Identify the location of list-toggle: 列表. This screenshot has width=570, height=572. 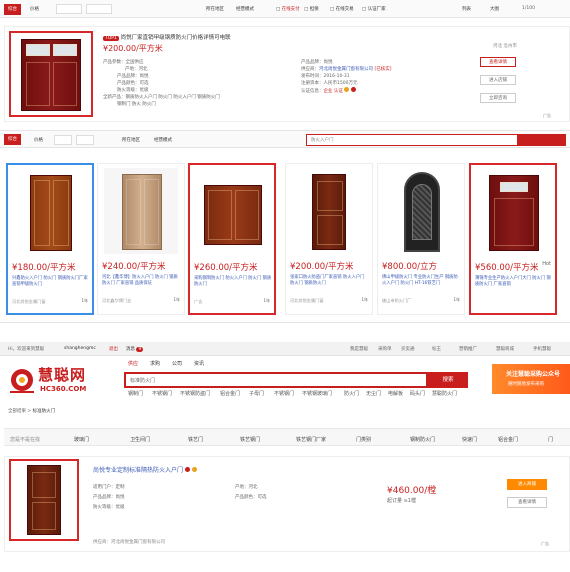
(466, 9).